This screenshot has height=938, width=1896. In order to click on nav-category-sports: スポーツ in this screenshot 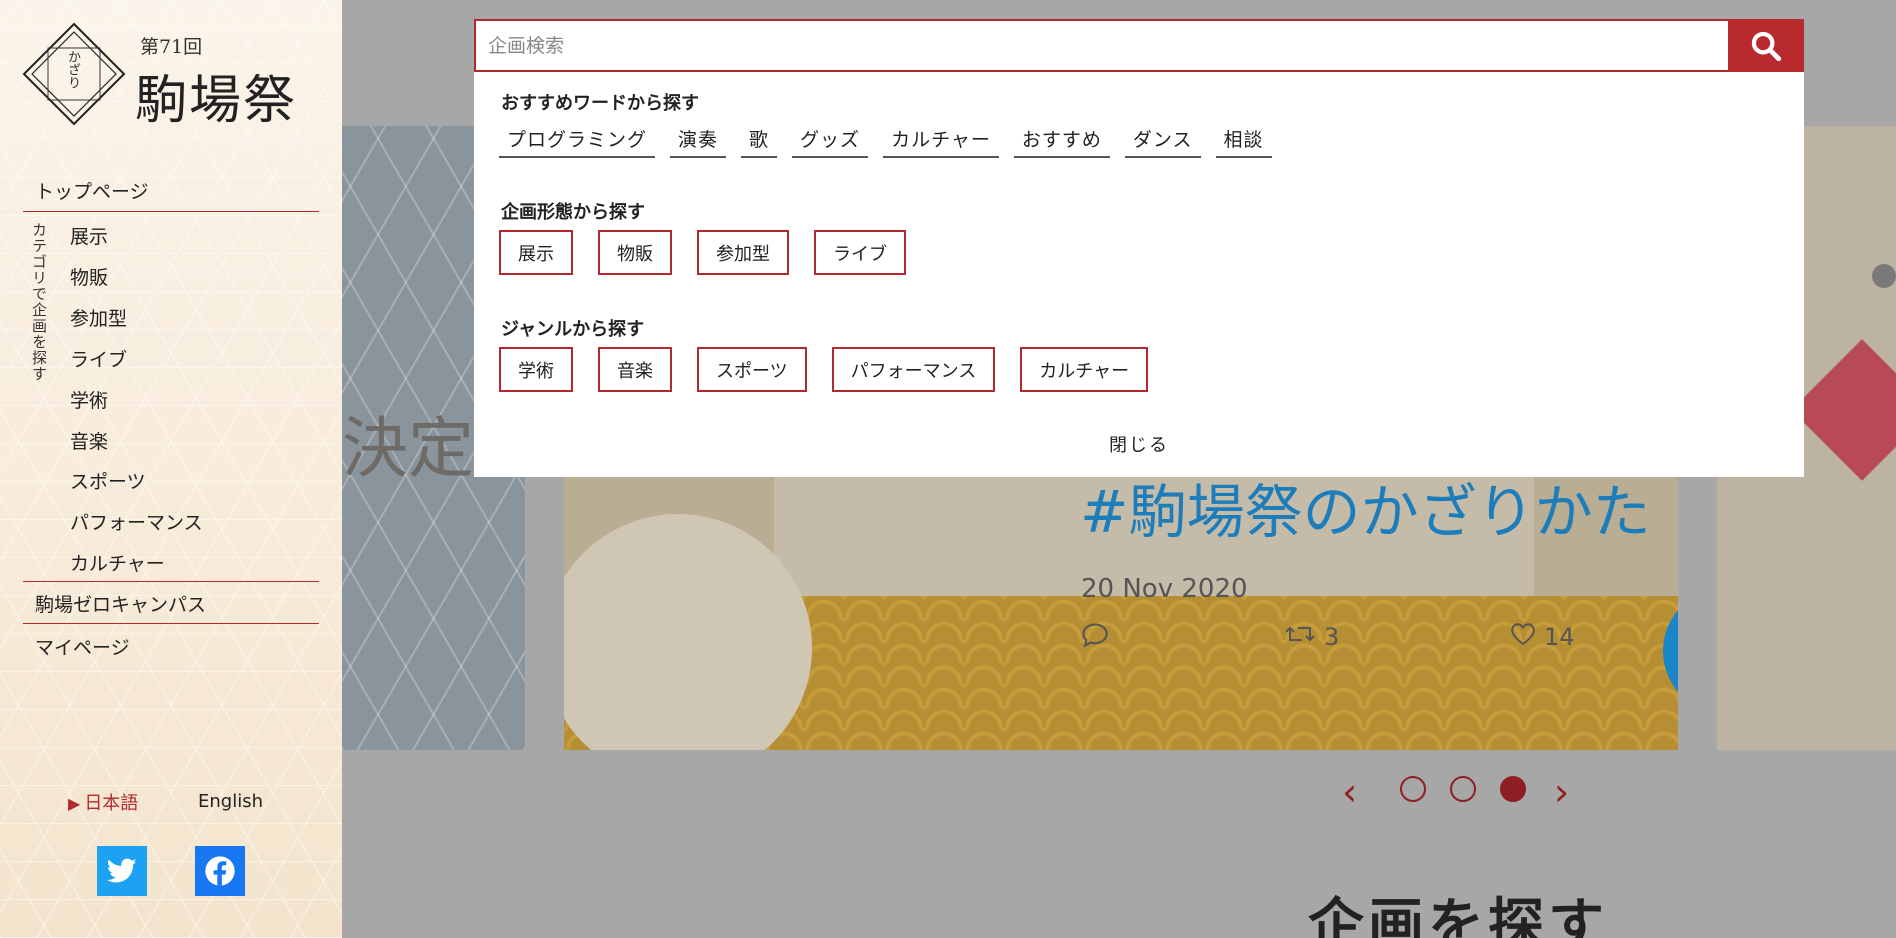, I will do `click(108, 480)`.